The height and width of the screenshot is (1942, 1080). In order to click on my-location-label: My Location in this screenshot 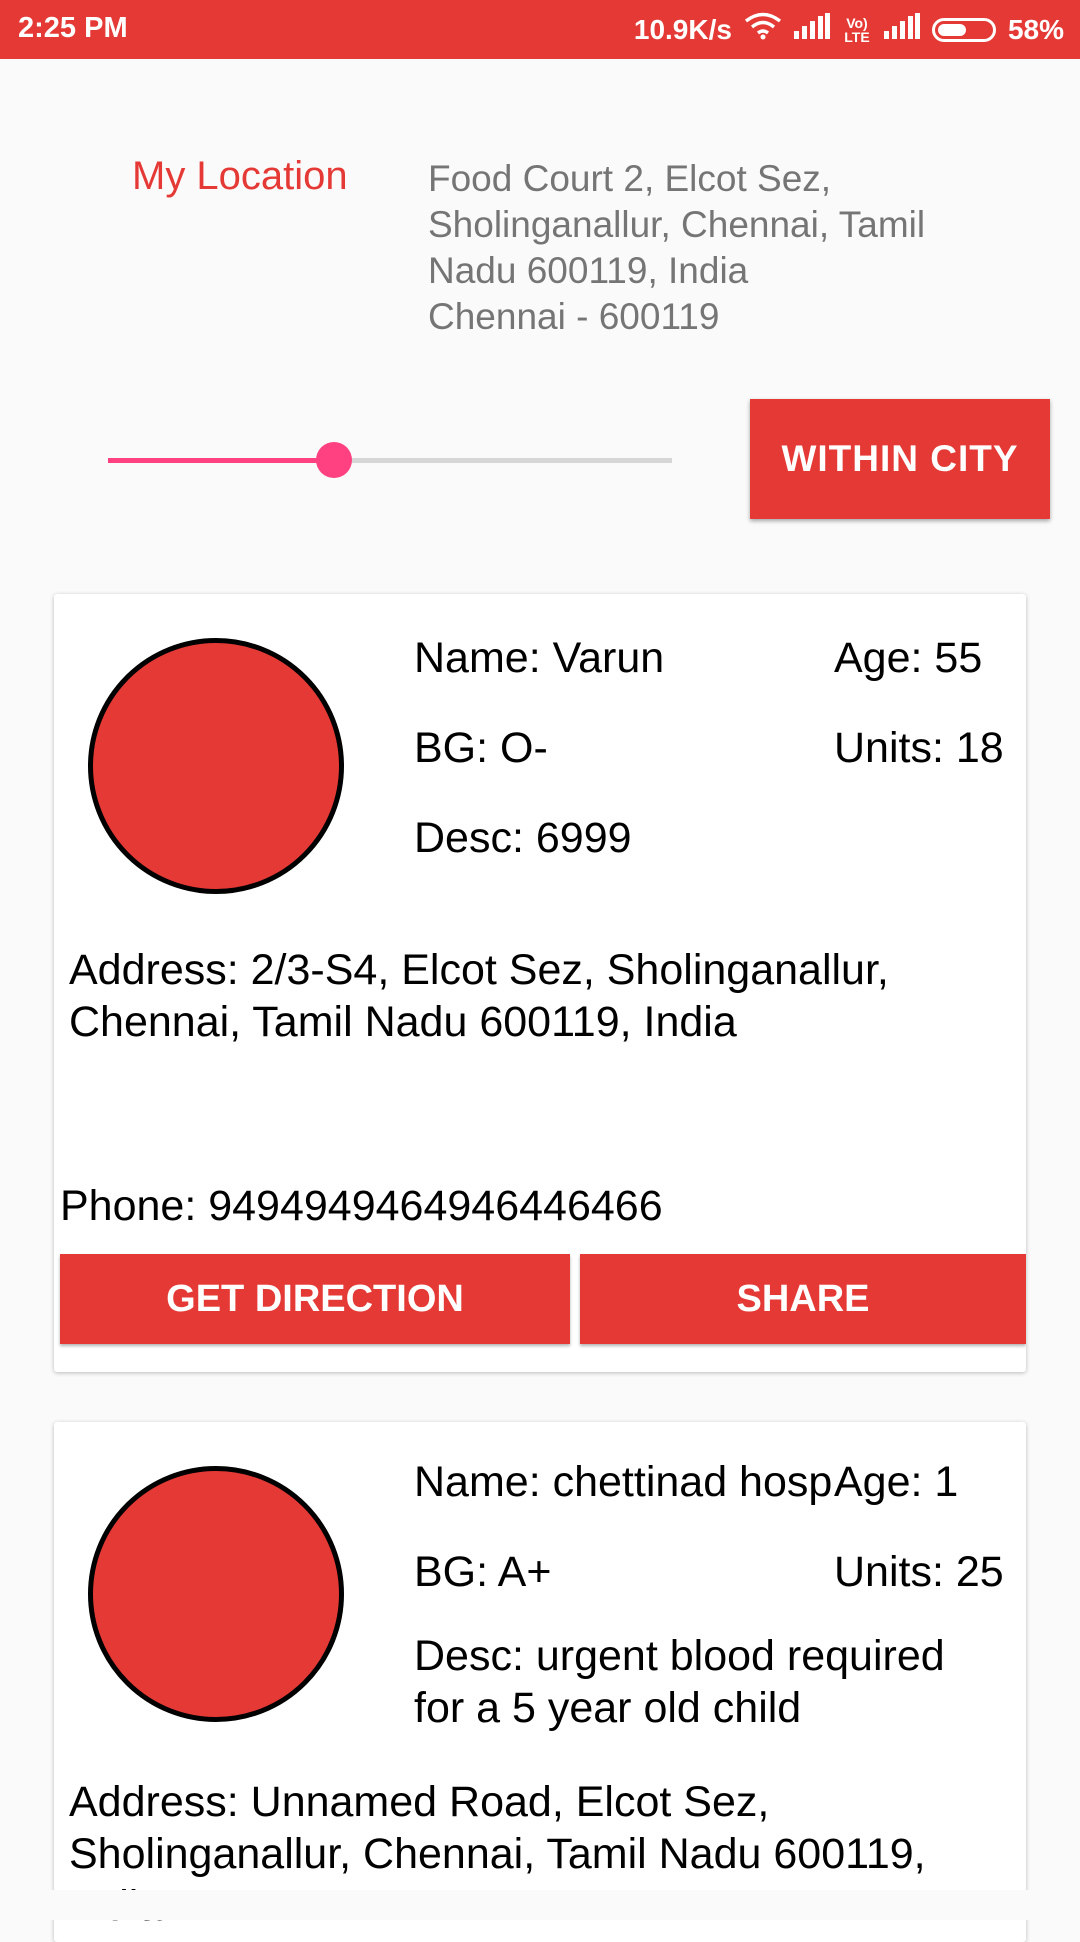, I will do `click(240, 176)`.